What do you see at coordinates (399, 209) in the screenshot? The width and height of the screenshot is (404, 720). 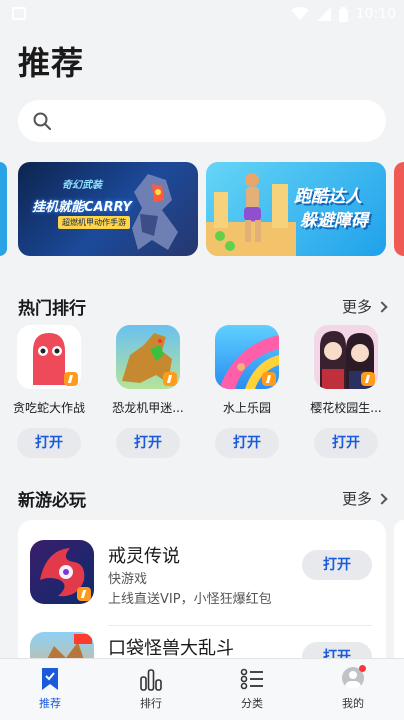 I see `banner-peek-right` at bounding box center [399, 209].